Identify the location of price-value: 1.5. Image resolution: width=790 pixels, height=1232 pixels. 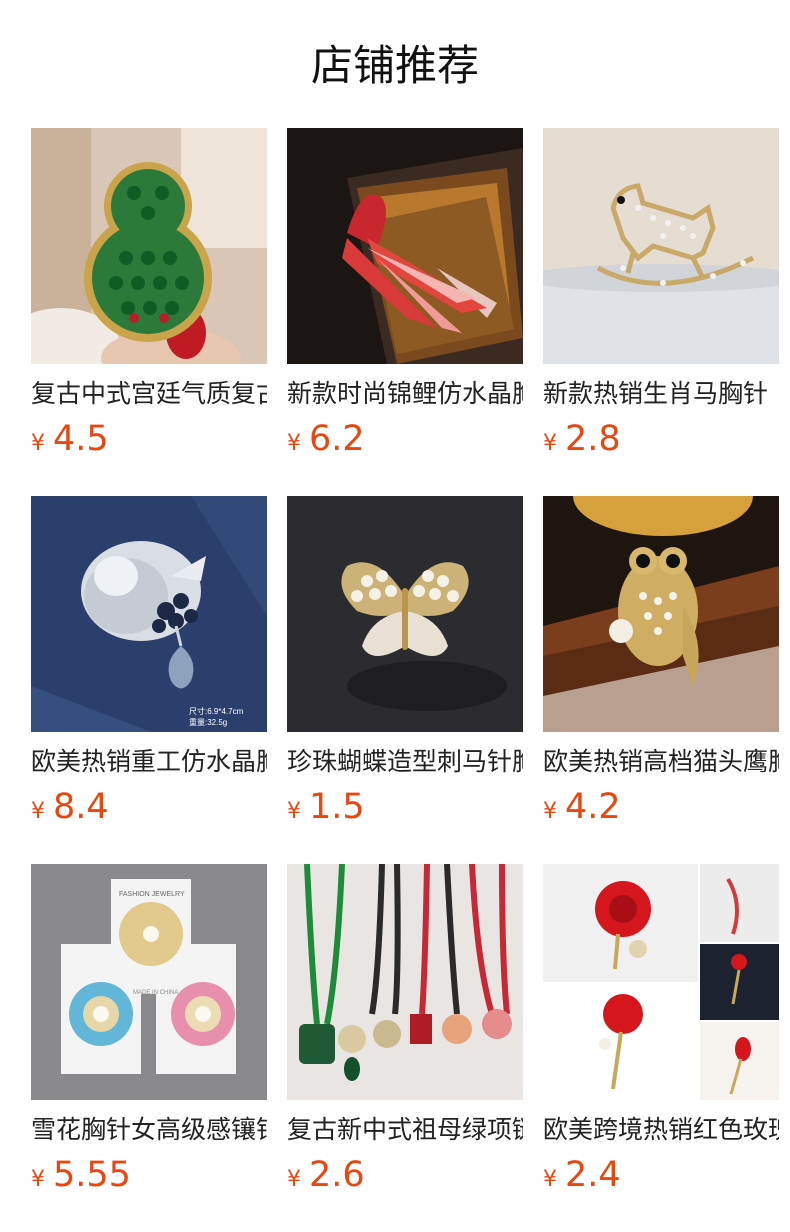
(337, 807).